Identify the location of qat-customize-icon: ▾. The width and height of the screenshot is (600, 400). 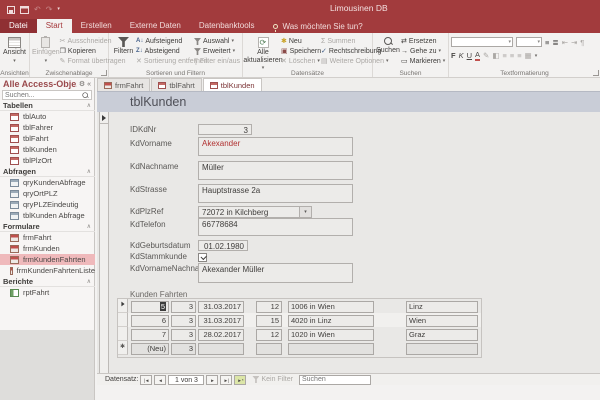
(58, 9).